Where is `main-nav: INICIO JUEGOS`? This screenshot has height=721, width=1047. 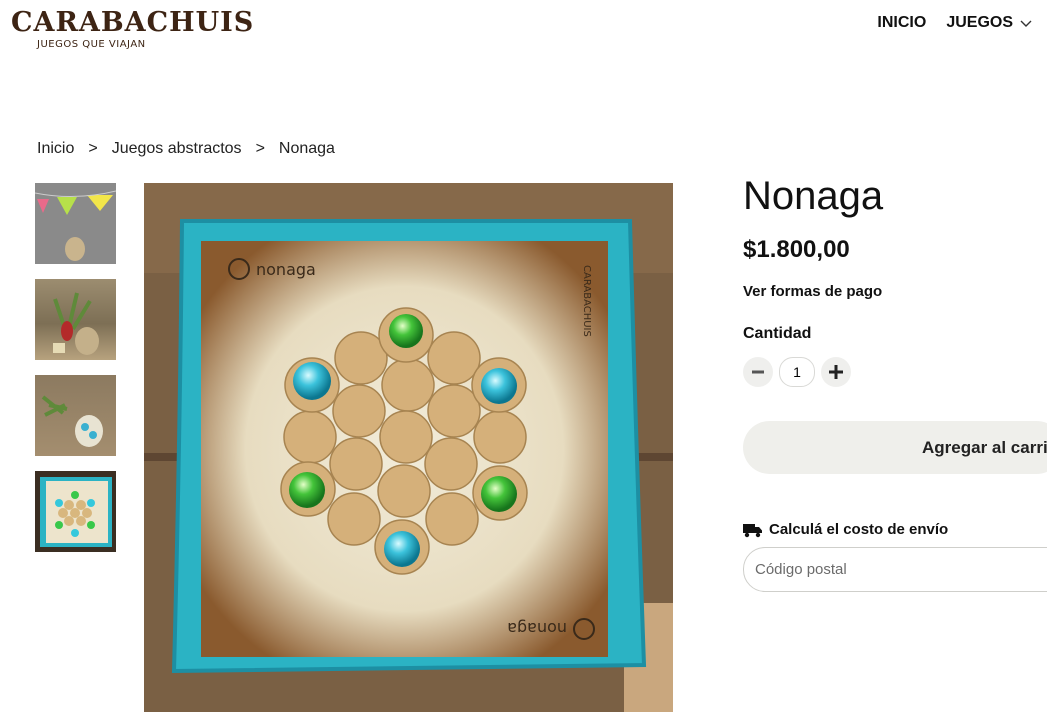 main-nav: INICIO JUEGOS is located at coordinates (955, 23).